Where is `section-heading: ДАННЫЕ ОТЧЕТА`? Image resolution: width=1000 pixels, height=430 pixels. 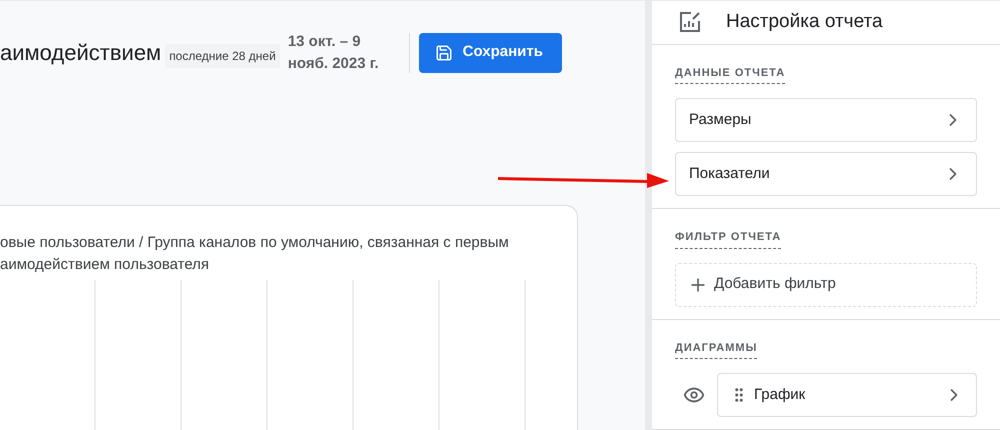 section-heading: ДАННЫЕ ОТЧЕТА is located at coordinates (730, 74).